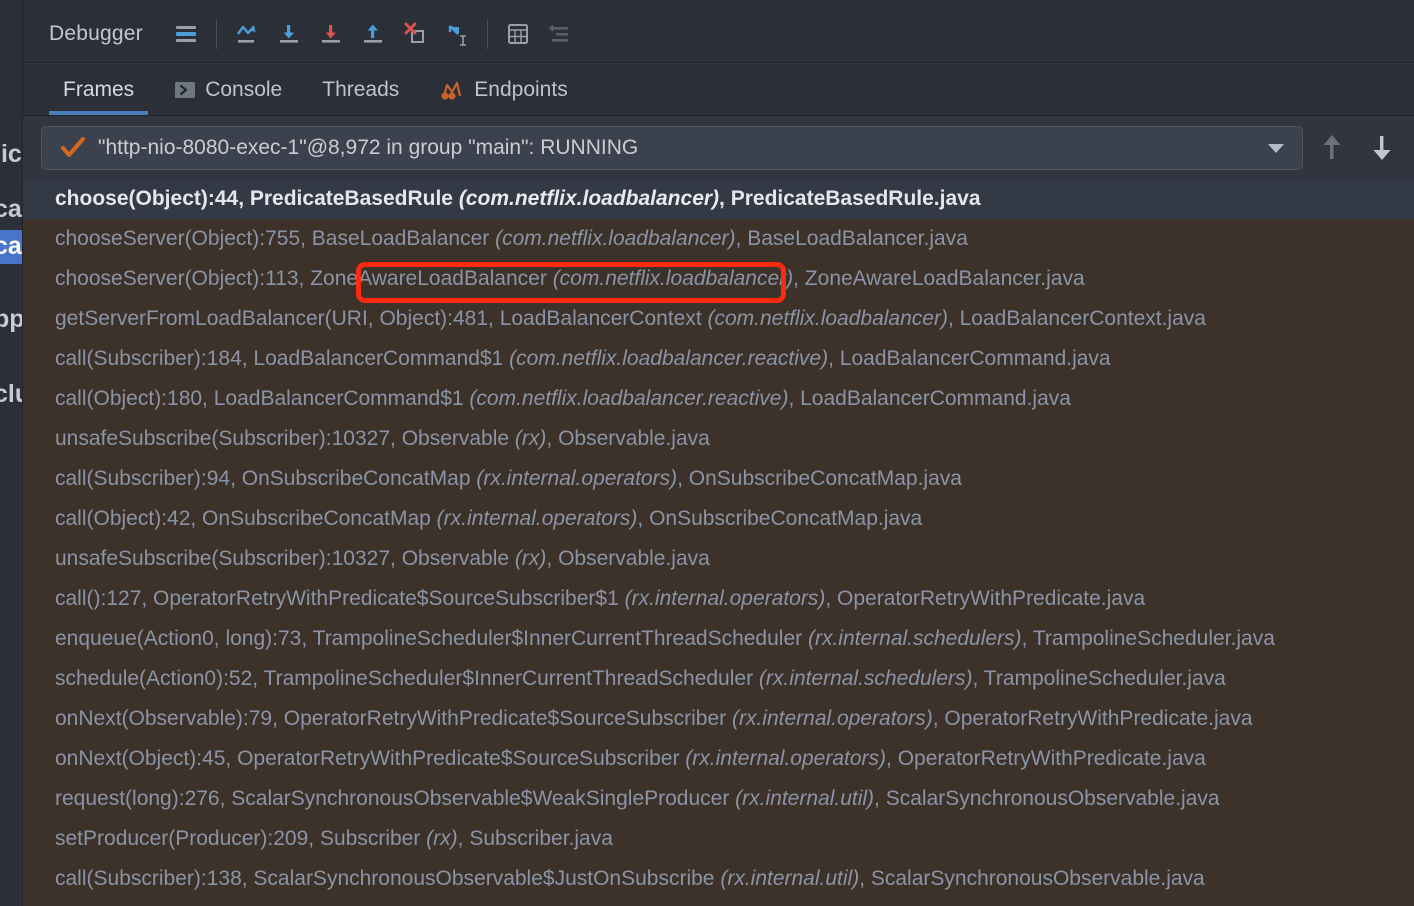 The width and height of the screenshot is (1414, 906). I want to click on evaluate-expression-icon, so click(518, 34).